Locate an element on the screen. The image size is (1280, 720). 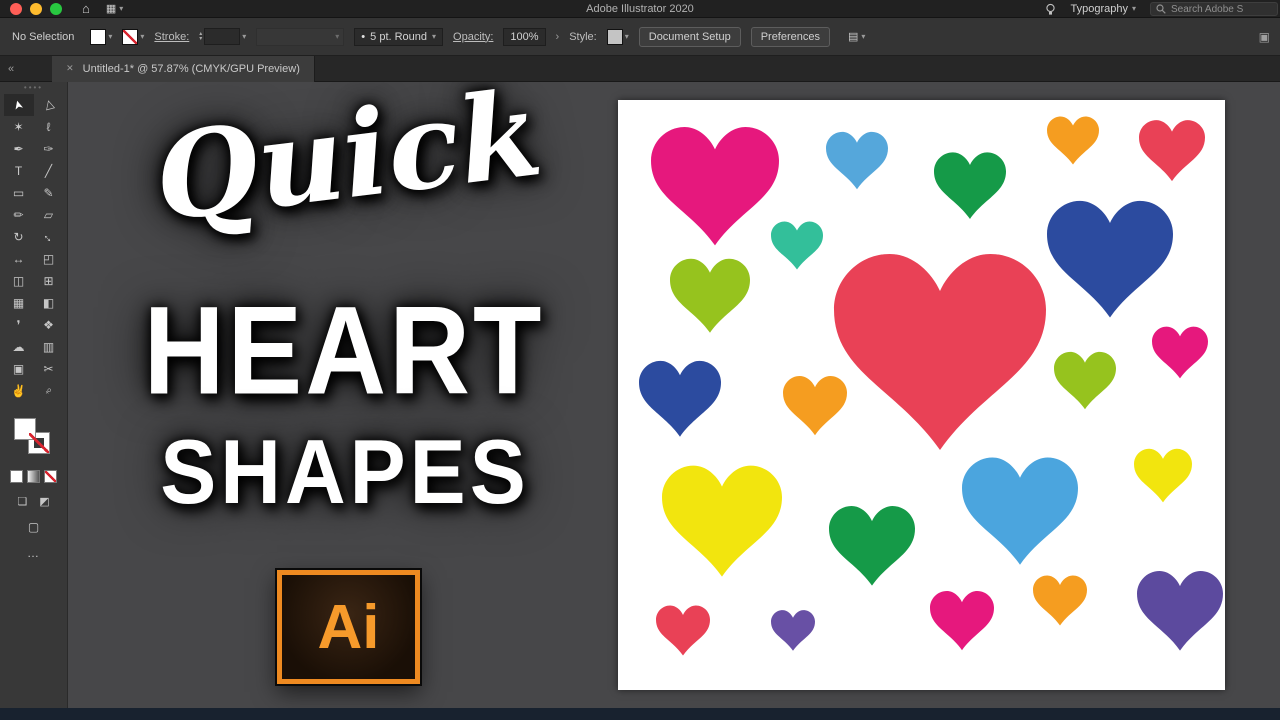
slice-tool-icon: ✂ is located at coordinates (48, 369).